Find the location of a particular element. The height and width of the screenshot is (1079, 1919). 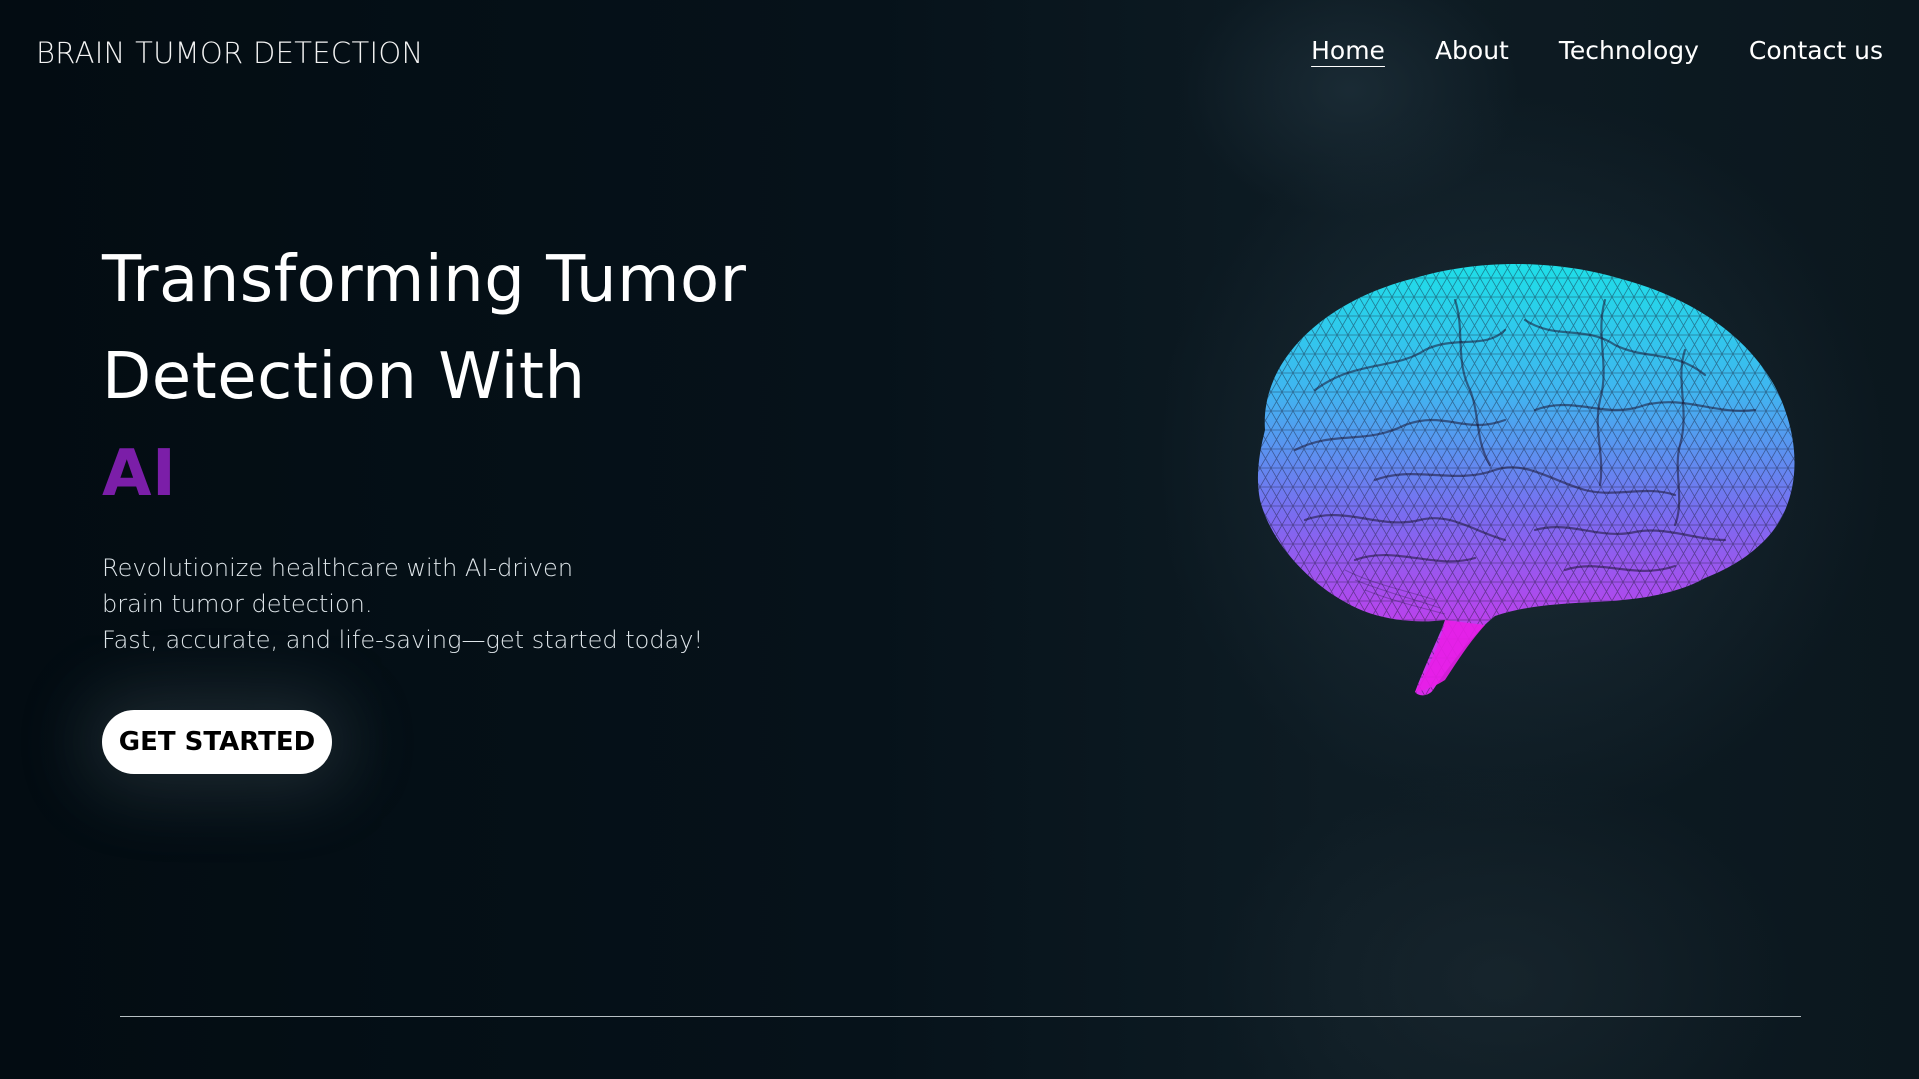

section-divider is located at coordinates (960, 1016).